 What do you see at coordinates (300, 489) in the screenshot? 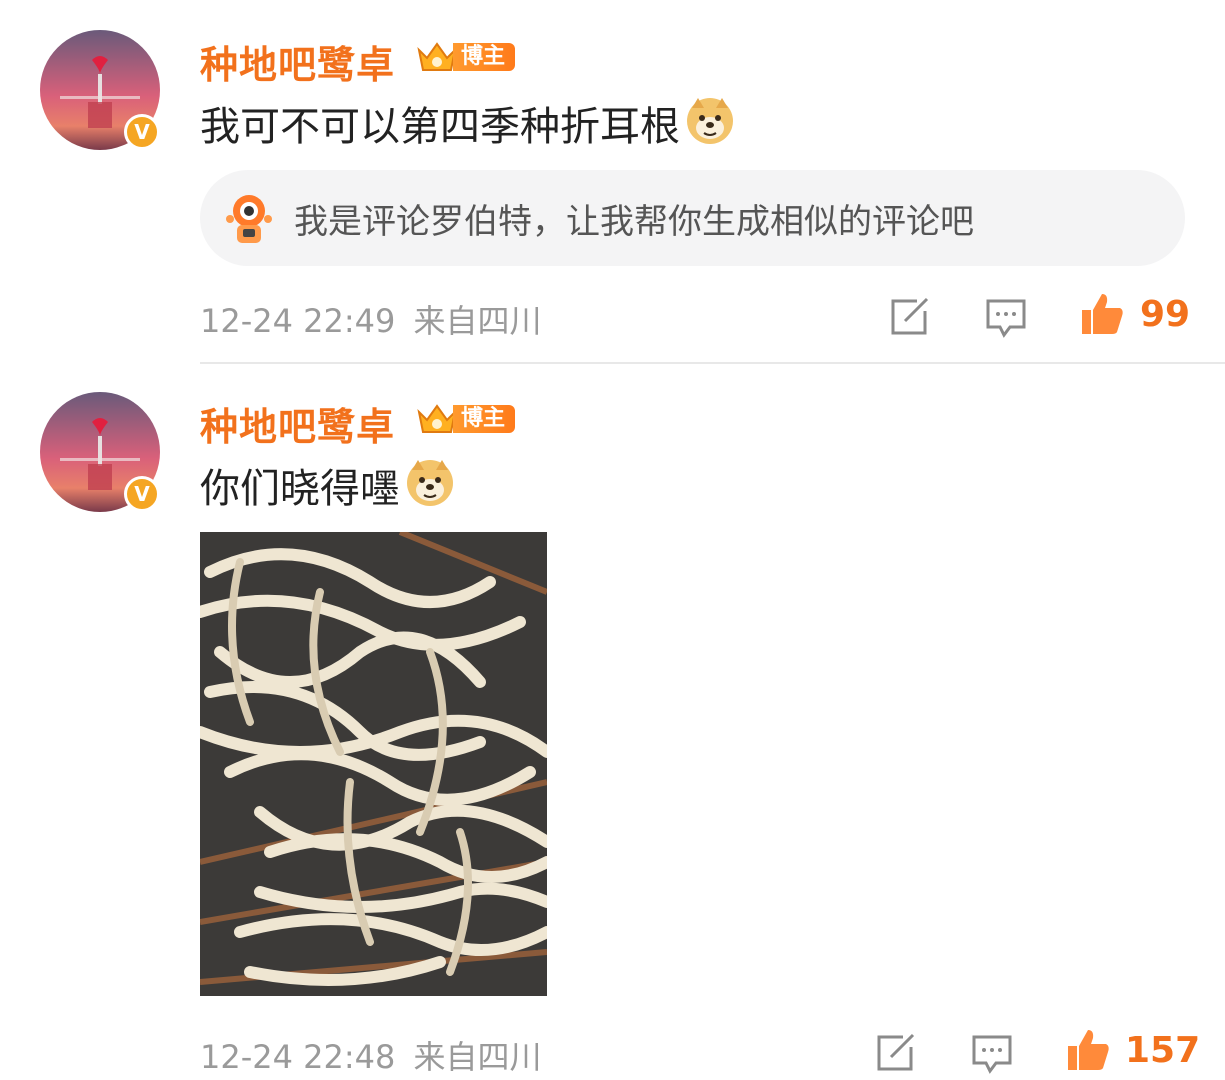
I see `comment-text-content: 你们晓得嚜` at bounding box center [300, 489].